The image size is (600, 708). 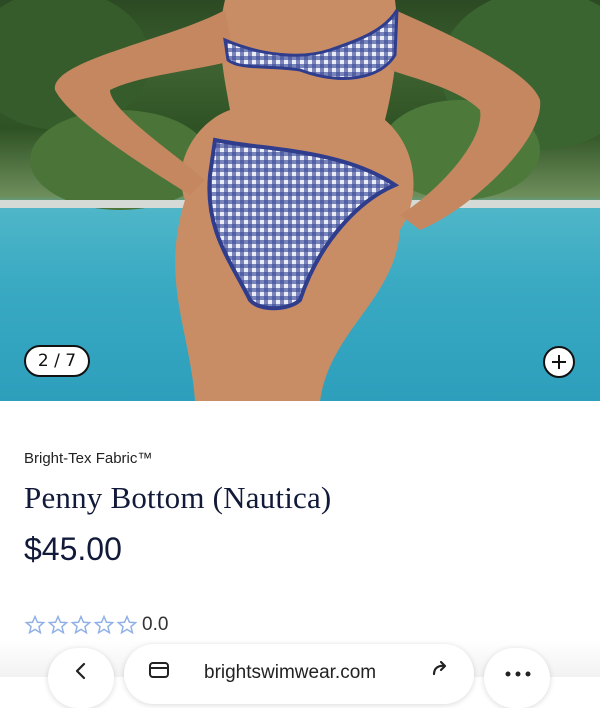 What do you see at coordinates (81, 671) in the screenshot?
I see `back-arrow-icon` at bounding box center [81, 671].